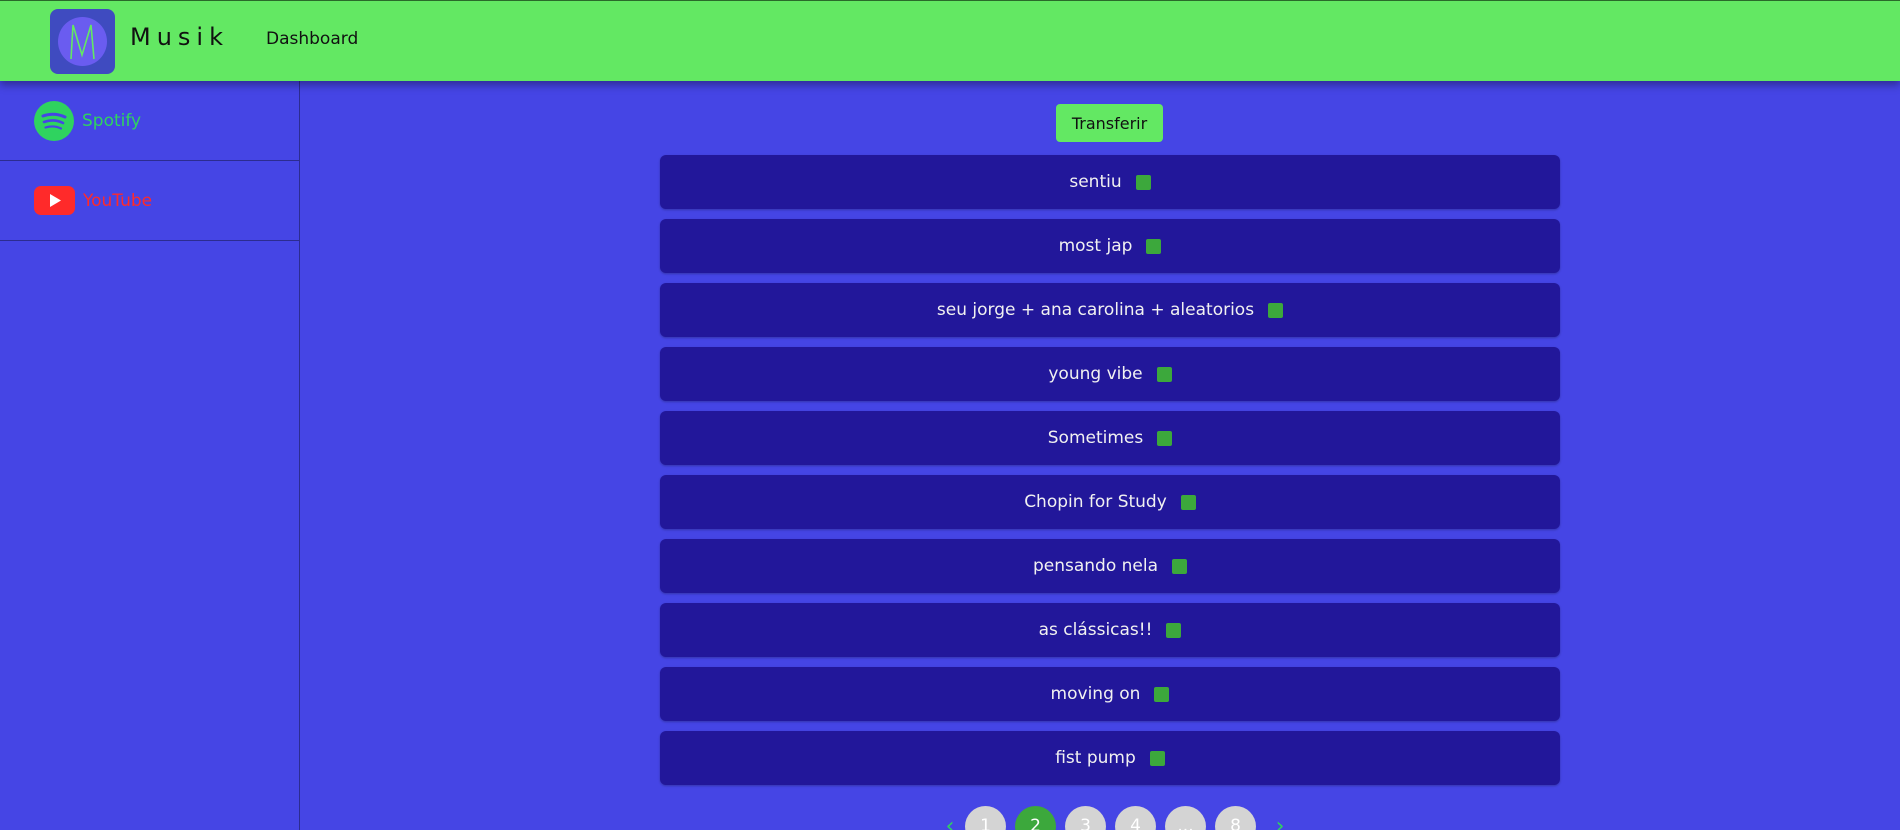  I want to click on next-page-icon: ›, so click(1280, 822).